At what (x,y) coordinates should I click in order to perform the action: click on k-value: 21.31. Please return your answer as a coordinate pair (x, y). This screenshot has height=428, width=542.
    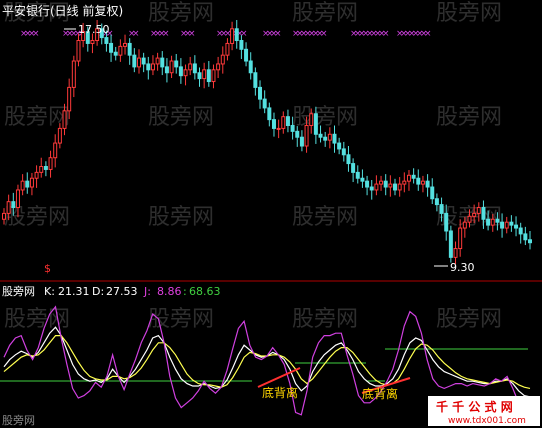
    Looking at the image, I should click on (74, 291).